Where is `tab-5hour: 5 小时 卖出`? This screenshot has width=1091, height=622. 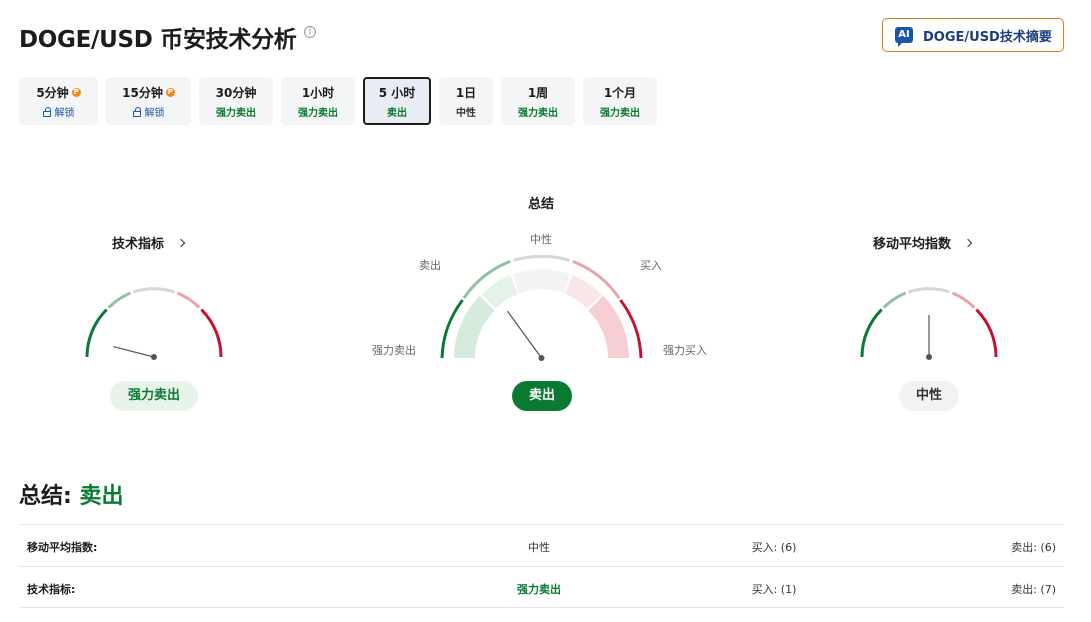
tab-5hour: 5 小时 卖出 is located at coordinates (397, 101).